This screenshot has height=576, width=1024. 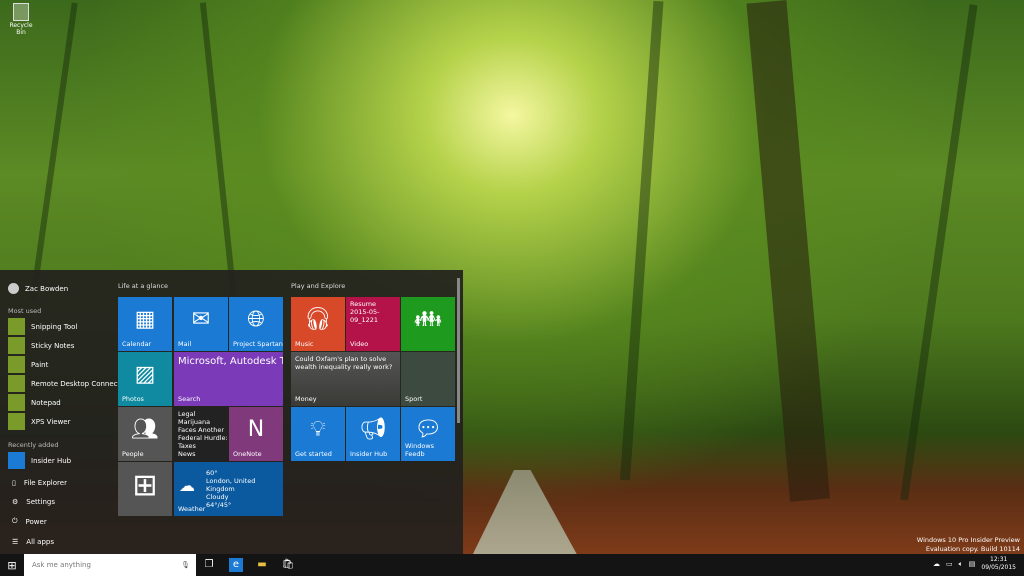 I want to click on user-account: Zac Bowden, so click(x=38, y=288).